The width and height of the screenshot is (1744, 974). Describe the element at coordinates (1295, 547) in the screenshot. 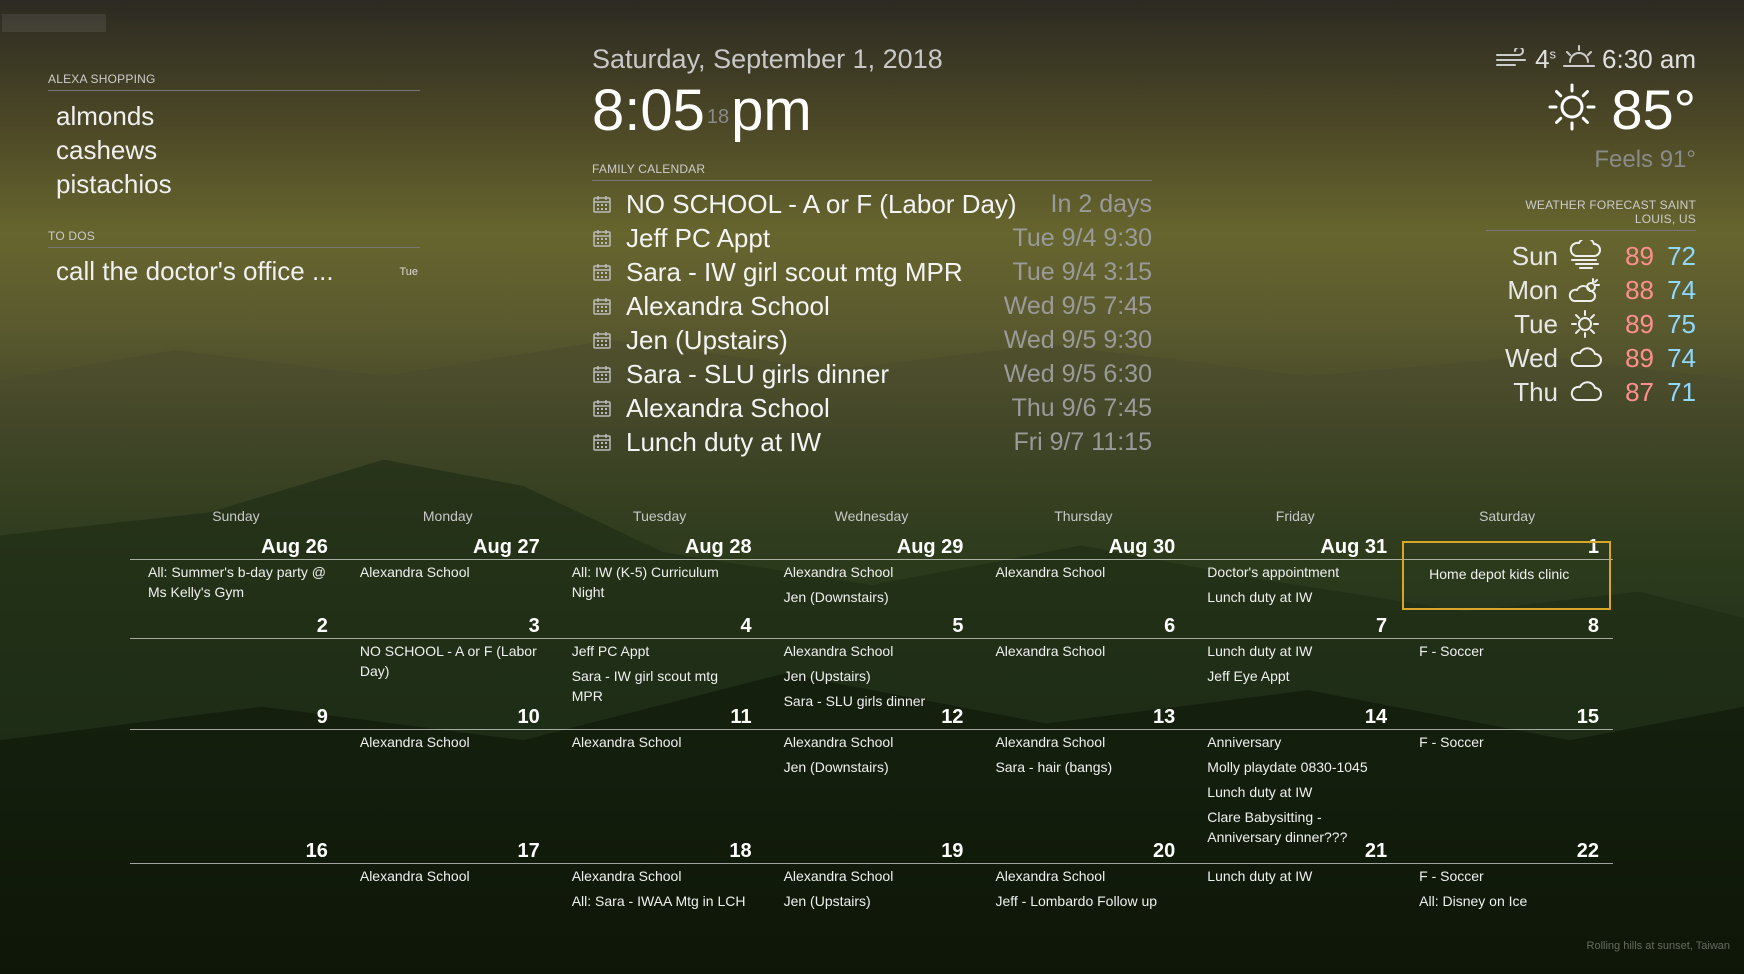

I see `day-header: Aug 31` at that location.